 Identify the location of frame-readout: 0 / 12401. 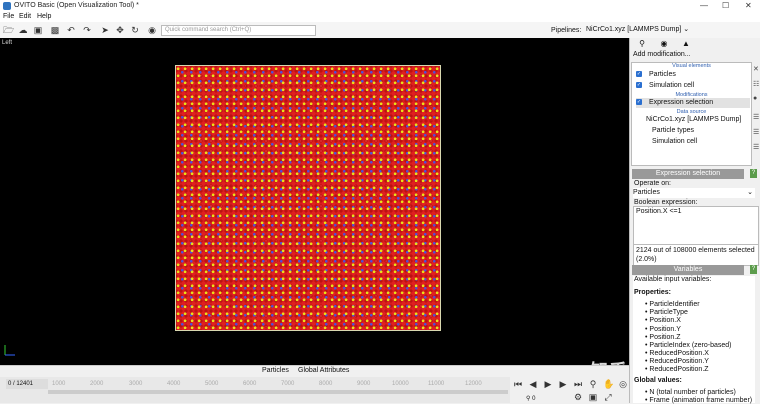
(27, 384).